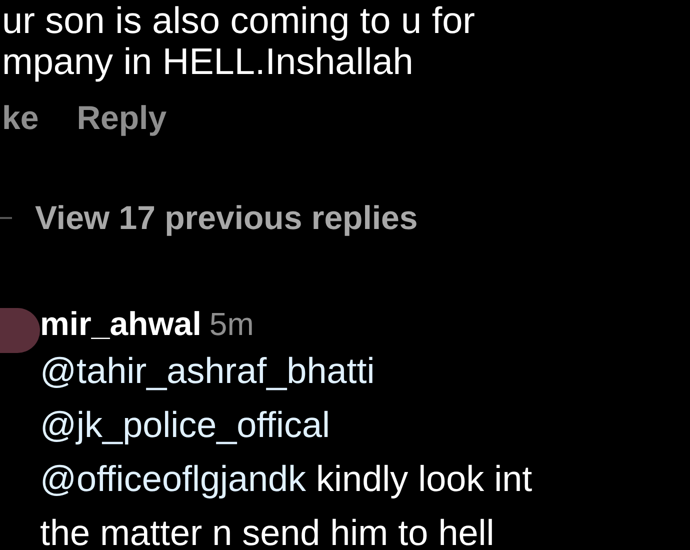 Image resolution: width=690 pixels, height=550 pixels. Describe the element at coordinates (20, 330) in the screenshot. I see `avatar` at that location.